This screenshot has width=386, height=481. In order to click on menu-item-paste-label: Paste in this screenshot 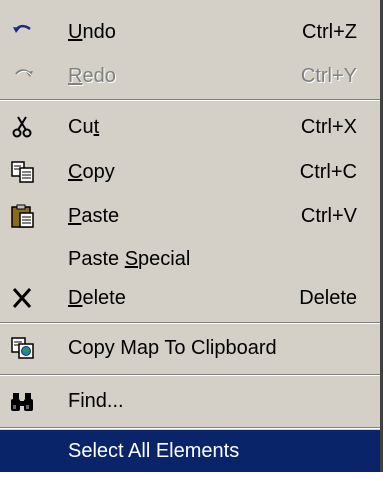, I will do `click(94, 216)`.